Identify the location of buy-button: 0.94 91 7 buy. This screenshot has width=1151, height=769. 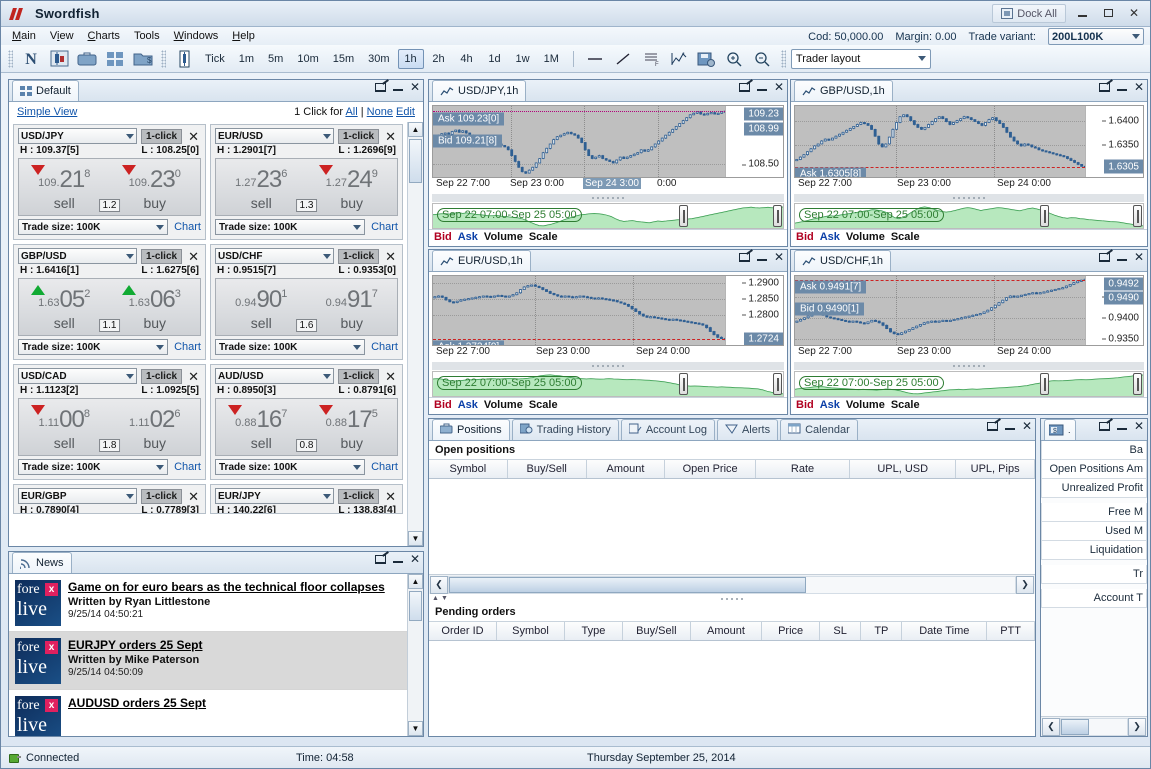
(352, 307).